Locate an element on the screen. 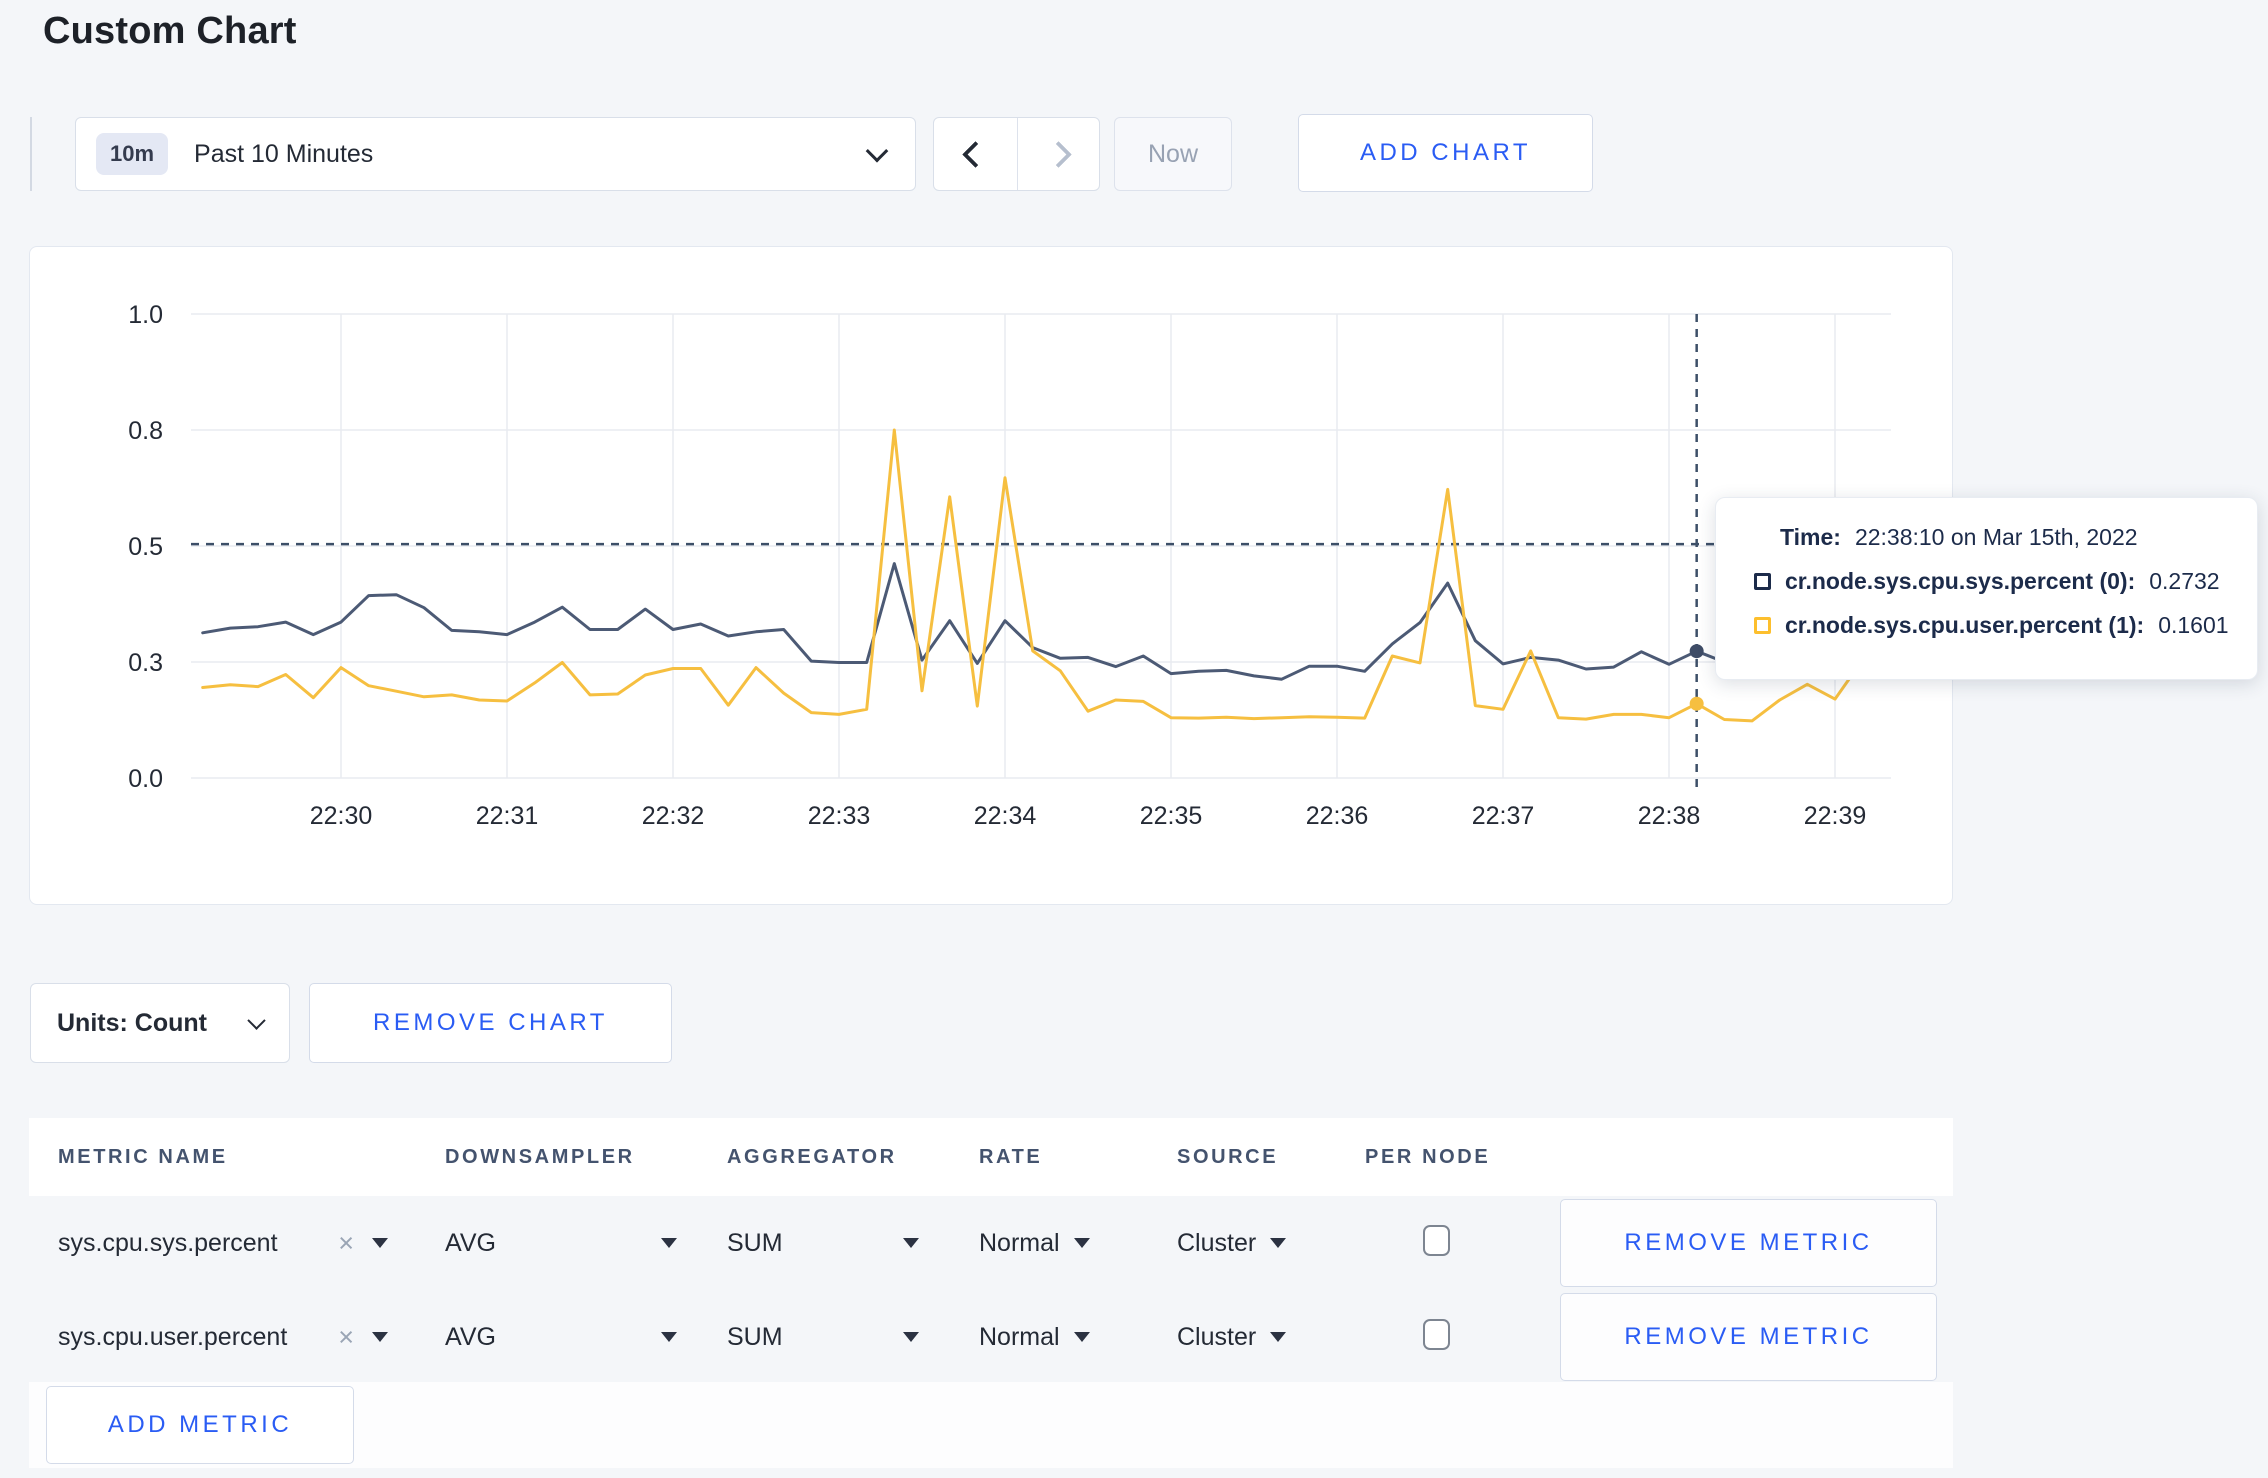  units-select: Units: Count is located at coordinates (160, 1023).